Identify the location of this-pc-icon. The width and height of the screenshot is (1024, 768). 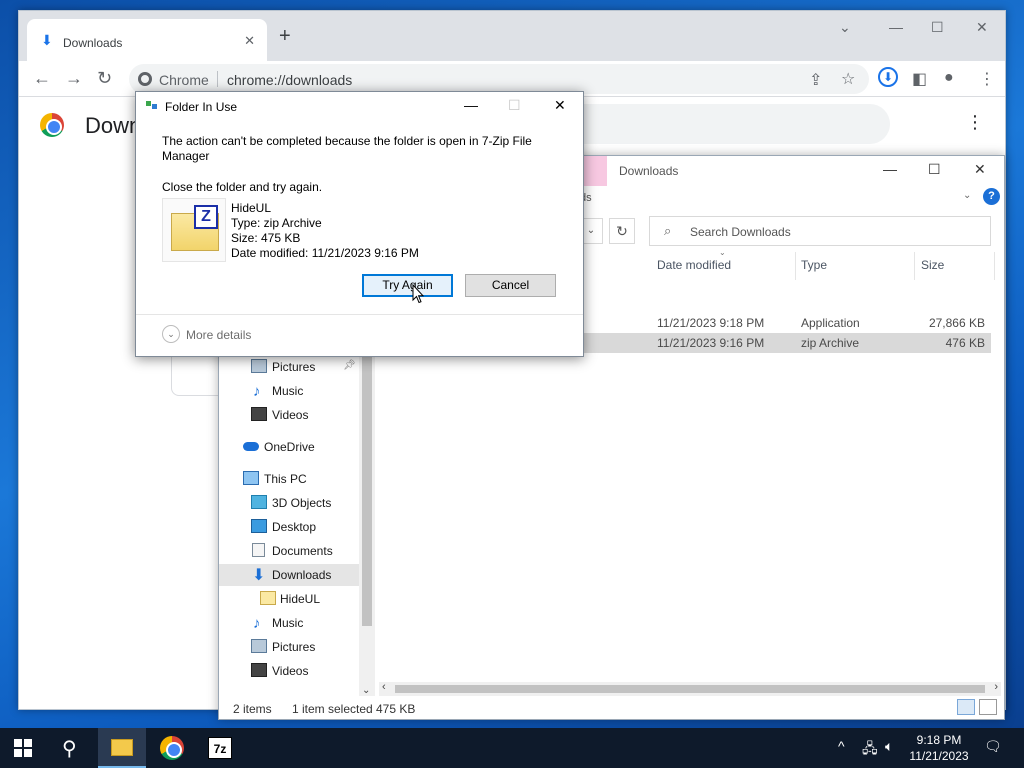
(251, 478).